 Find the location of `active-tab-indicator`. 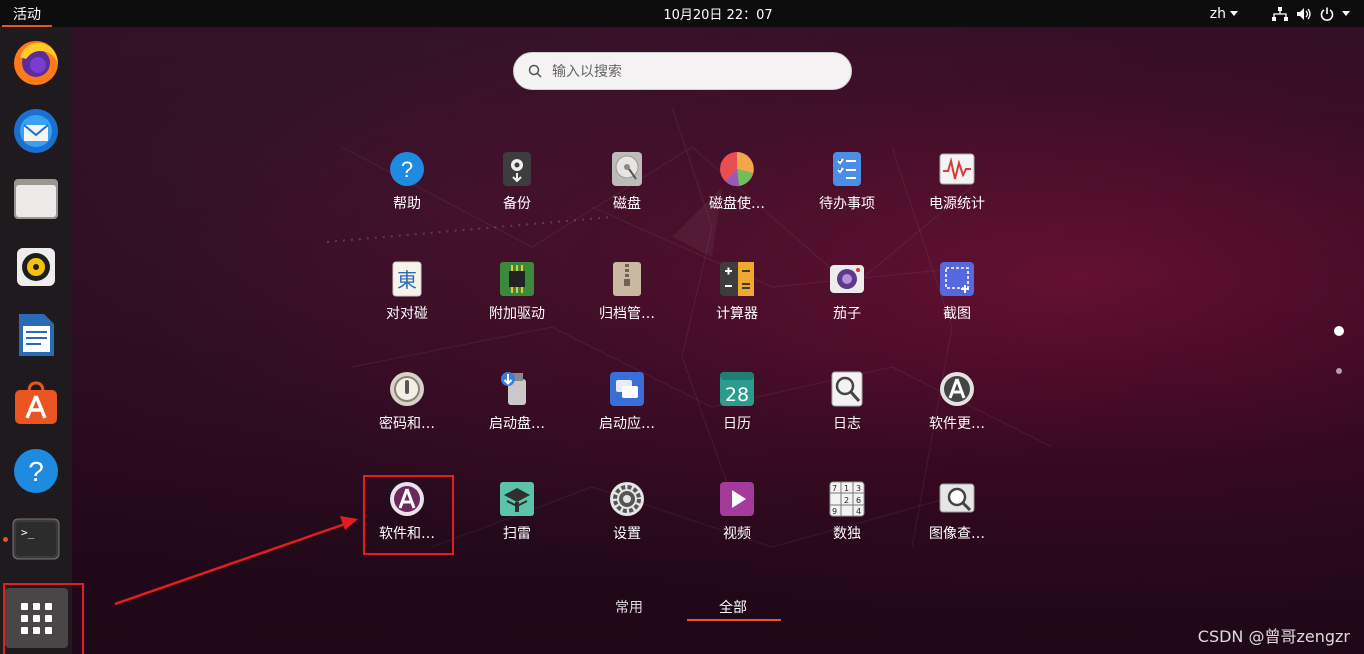

active-tab-indicator is located at coordinates (734, 620).